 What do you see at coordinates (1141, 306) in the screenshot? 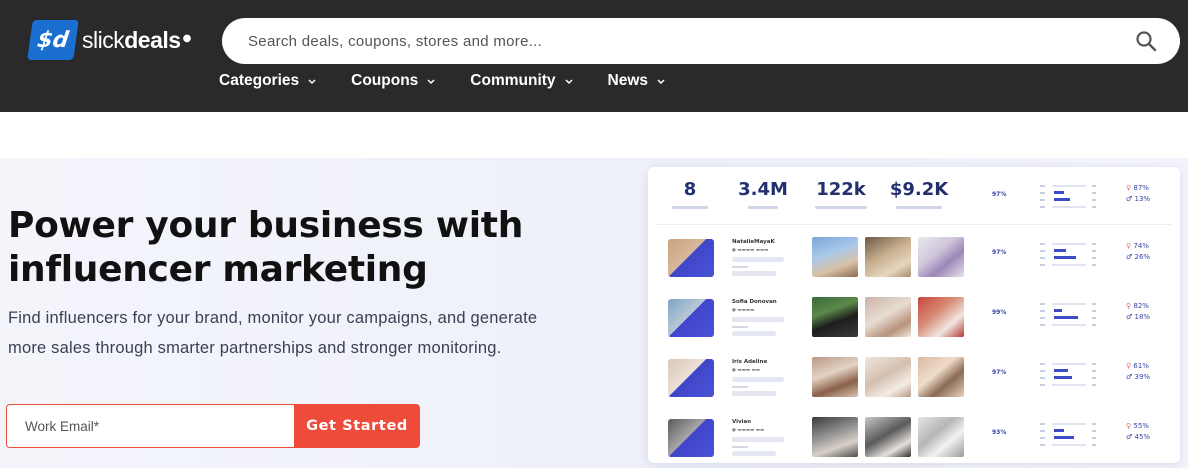
I see `female-pct: 82%` at bounding box center [1141, 306].